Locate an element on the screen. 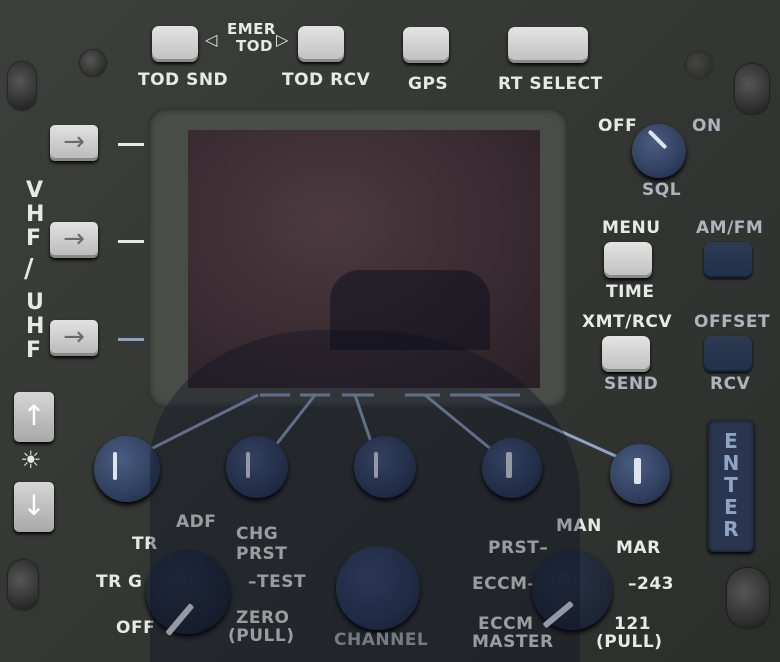  freq-243-label: –243 is located at coordinates (651, 584).